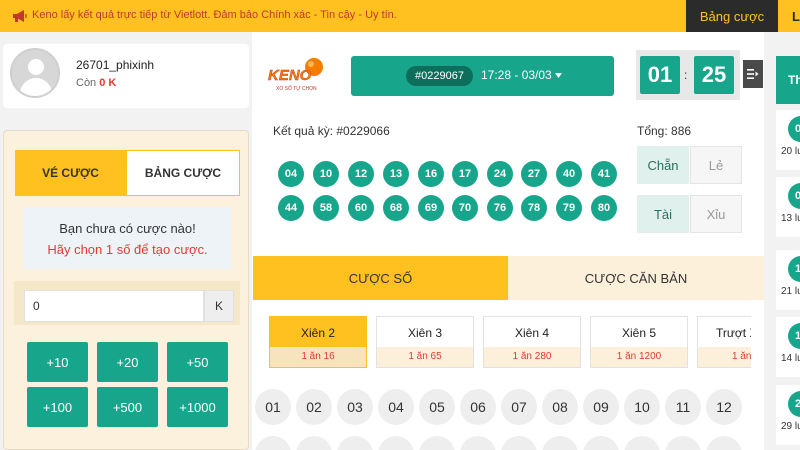  I want to click on result-ball: 13, so click(396, 174).